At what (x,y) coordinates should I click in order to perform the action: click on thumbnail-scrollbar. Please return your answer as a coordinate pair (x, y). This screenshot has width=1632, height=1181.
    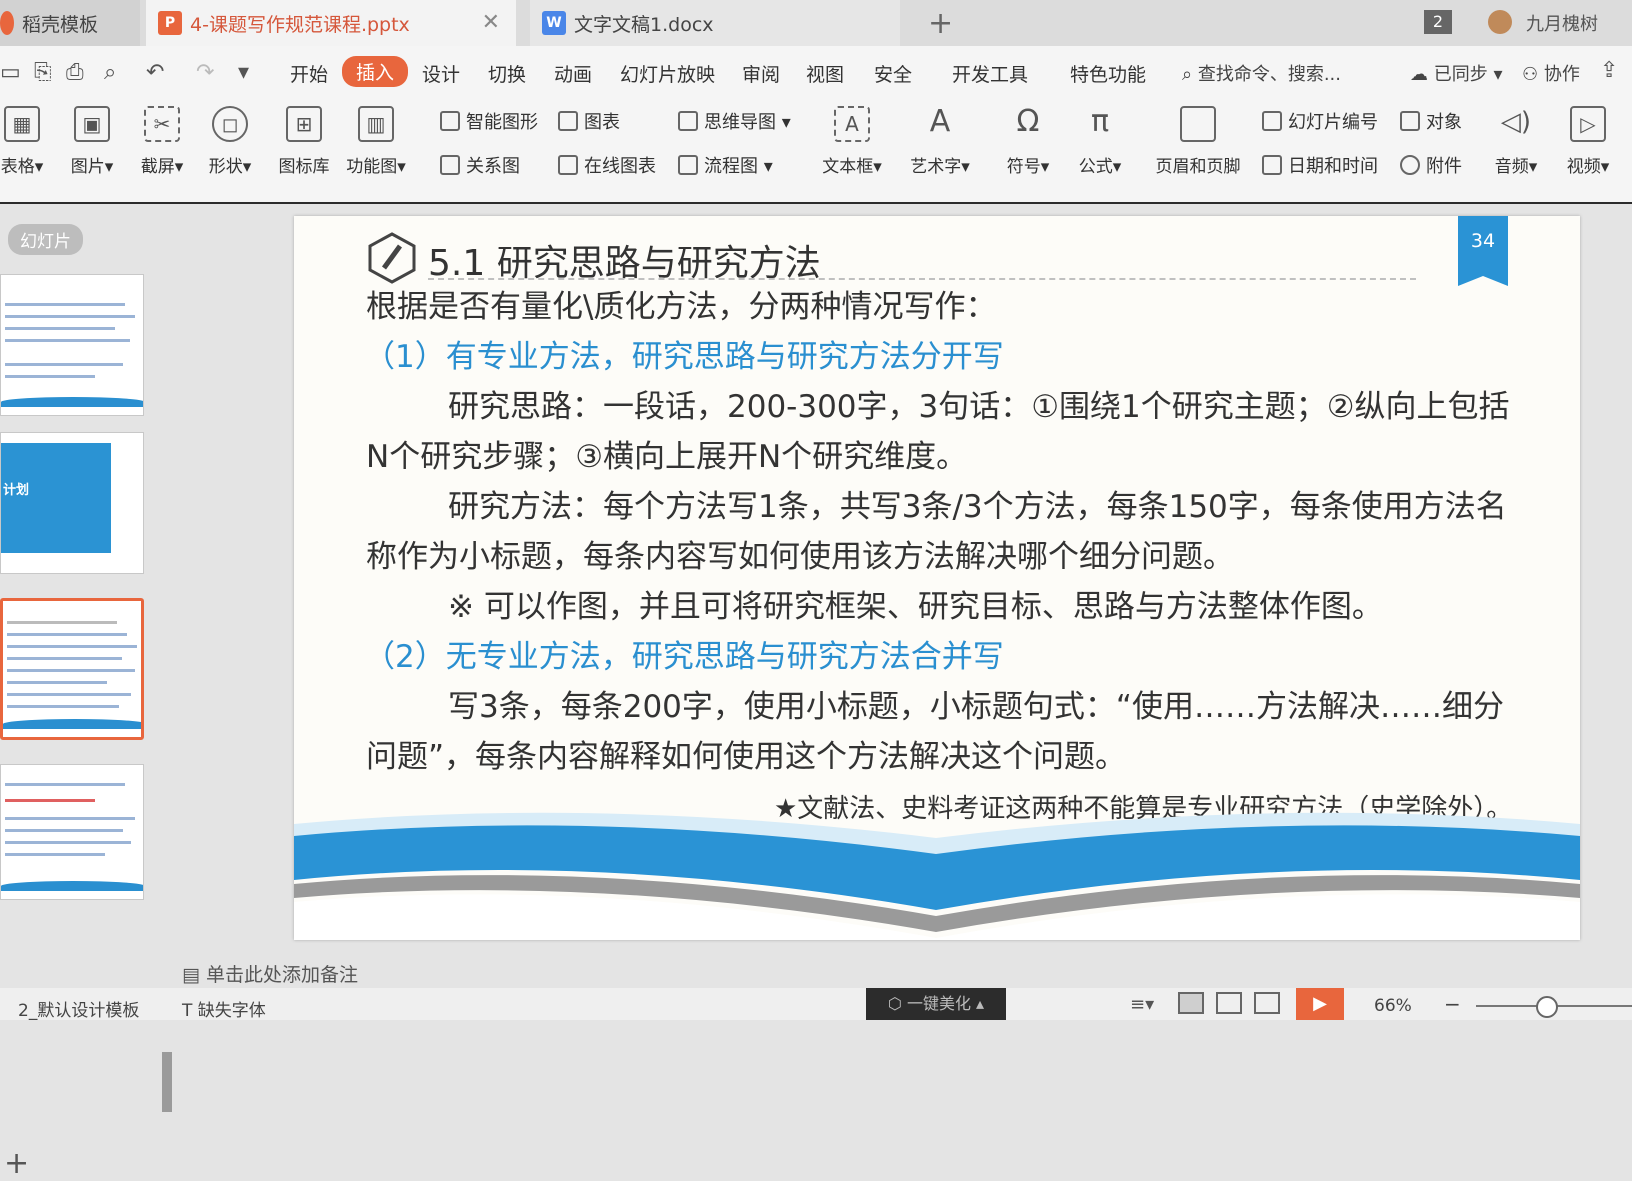
    Looking at the image, I should click on (167, 1082).